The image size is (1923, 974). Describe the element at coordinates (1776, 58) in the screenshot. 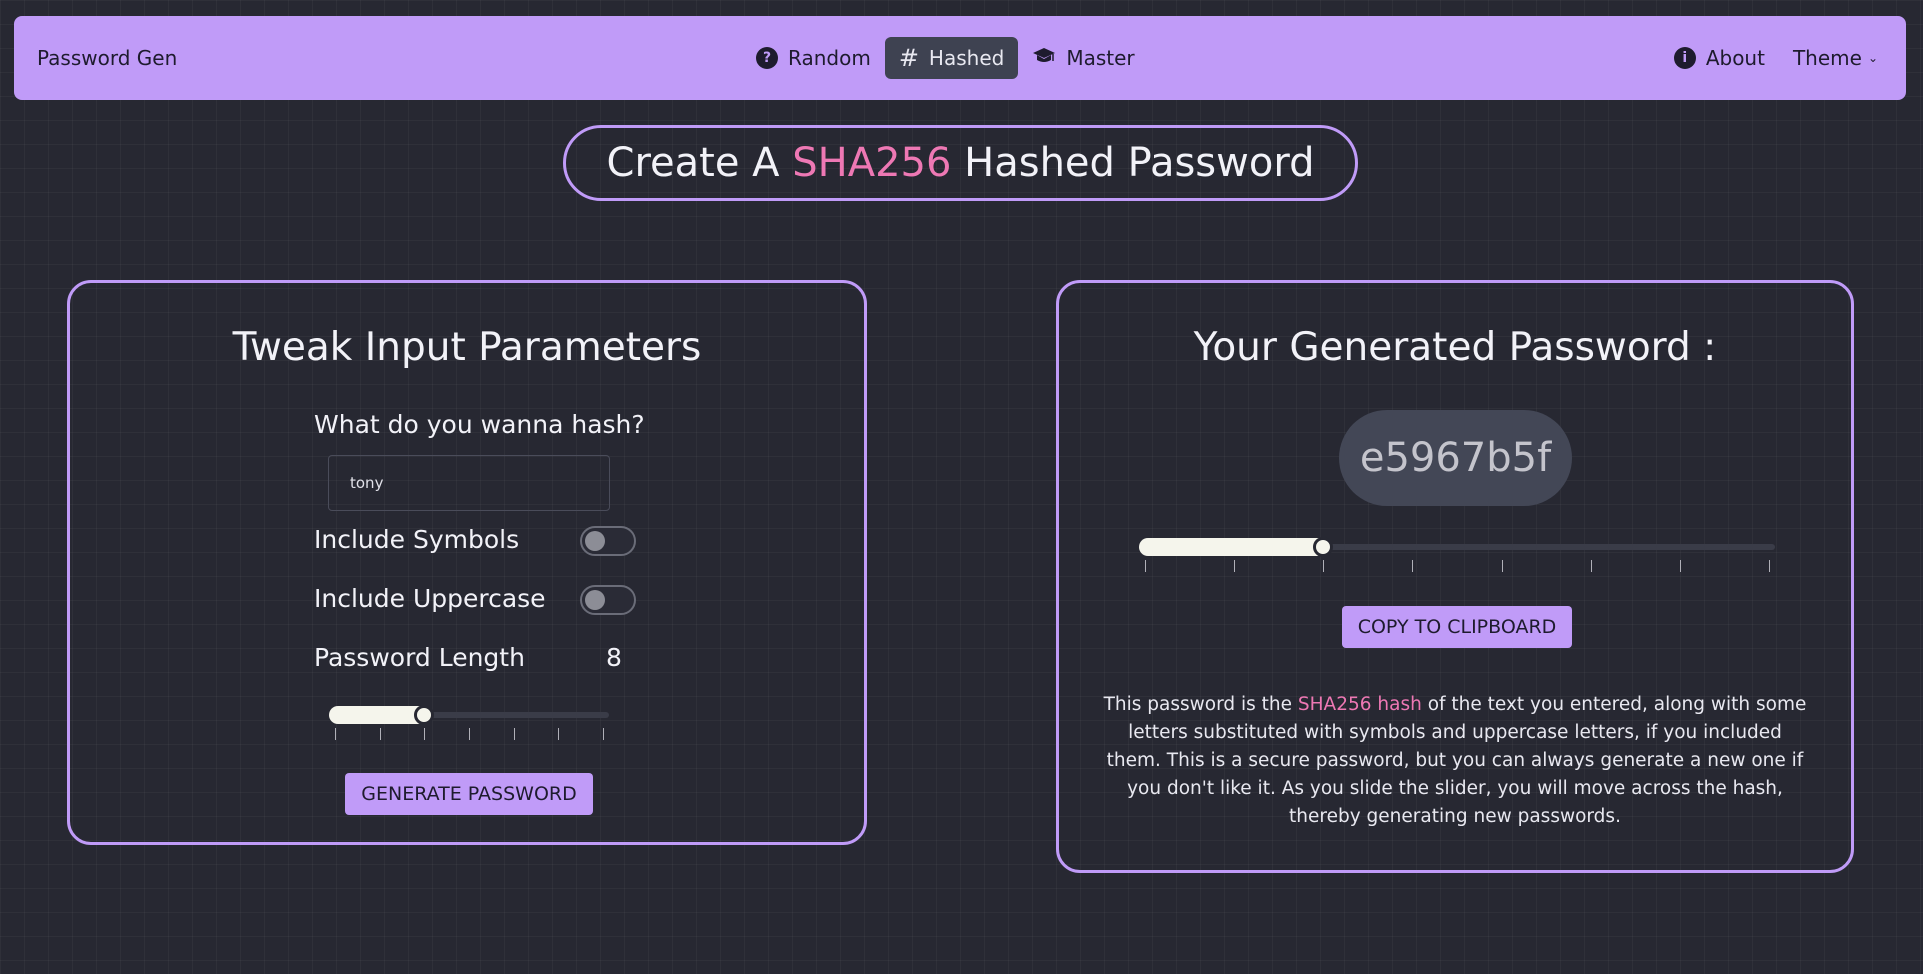

I see `nav-right: i About Theme ⌄` at that location.